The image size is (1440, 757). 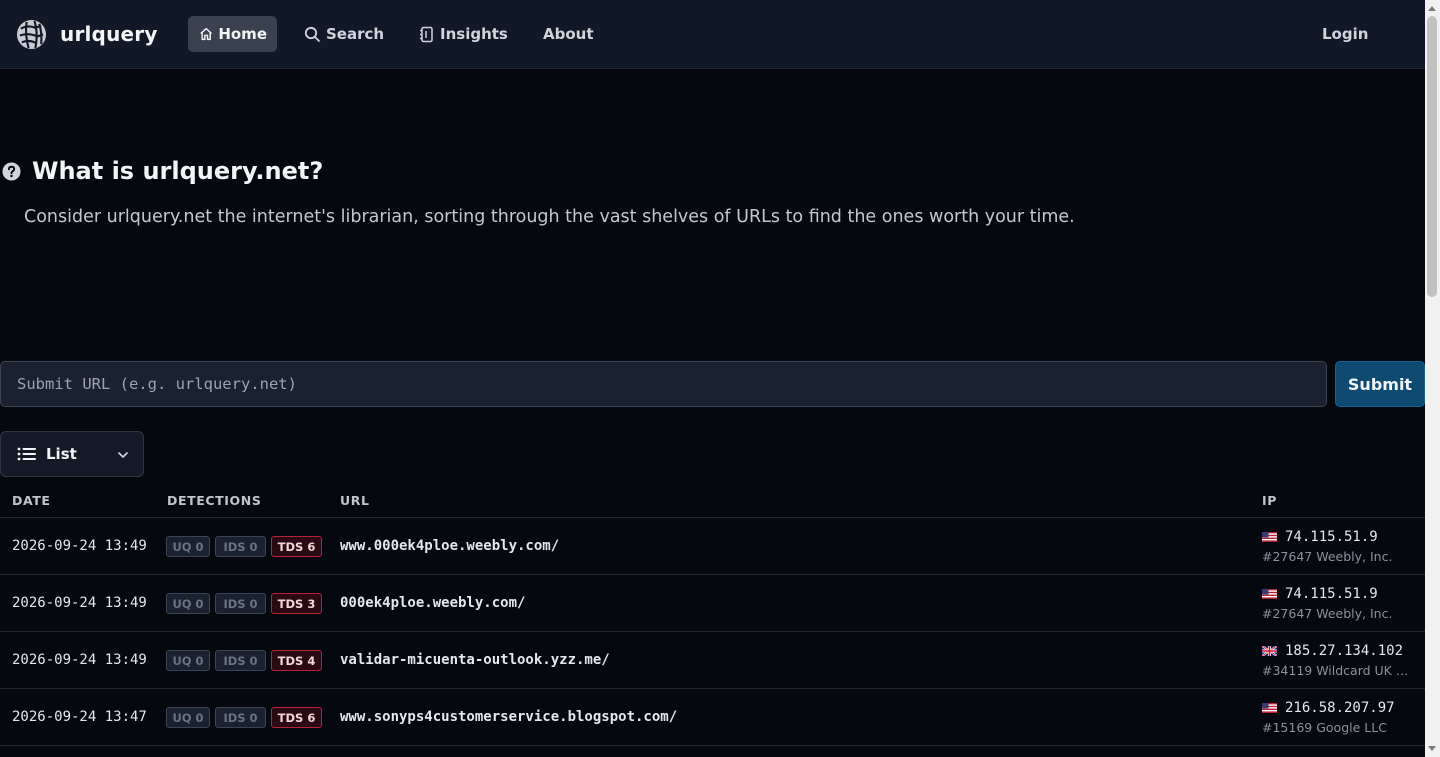 I want to click on ip-address: 216.58.207.97, so click(x=1340, y=708).